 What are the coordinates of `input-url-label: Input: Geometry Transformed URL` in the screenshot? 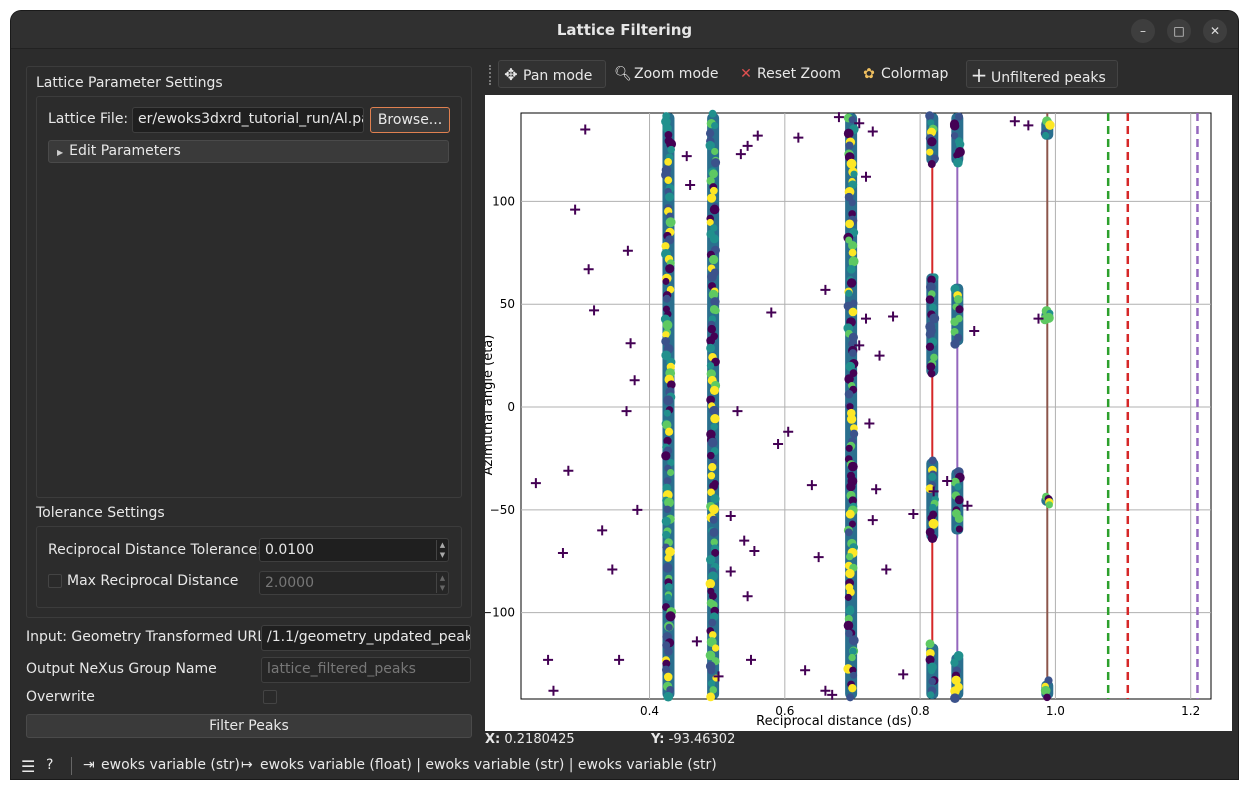 It's located at (146, 637).